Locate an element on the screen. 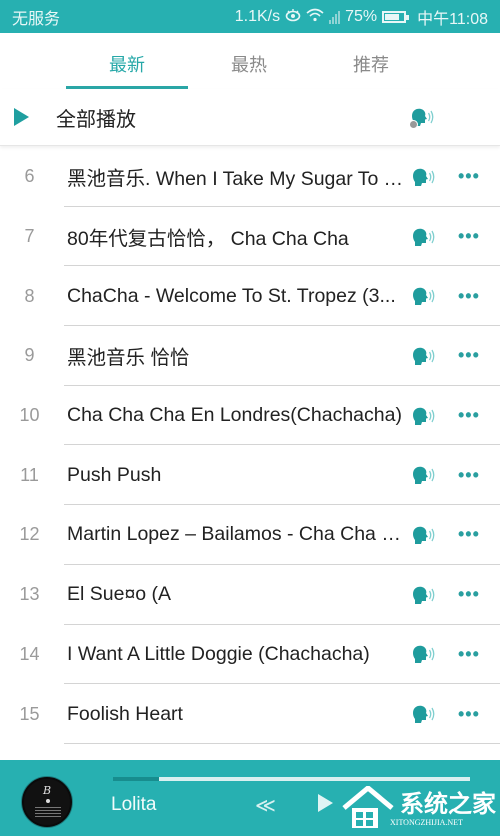 Image resolution: width=500 pixels, height=836 pixels. track-number: 12 is located at coordinates (29, 534).